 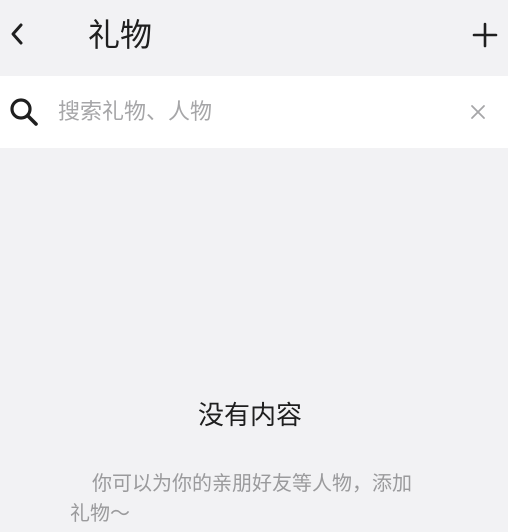 I want to click on search-icon, so click(x=24, y=112).